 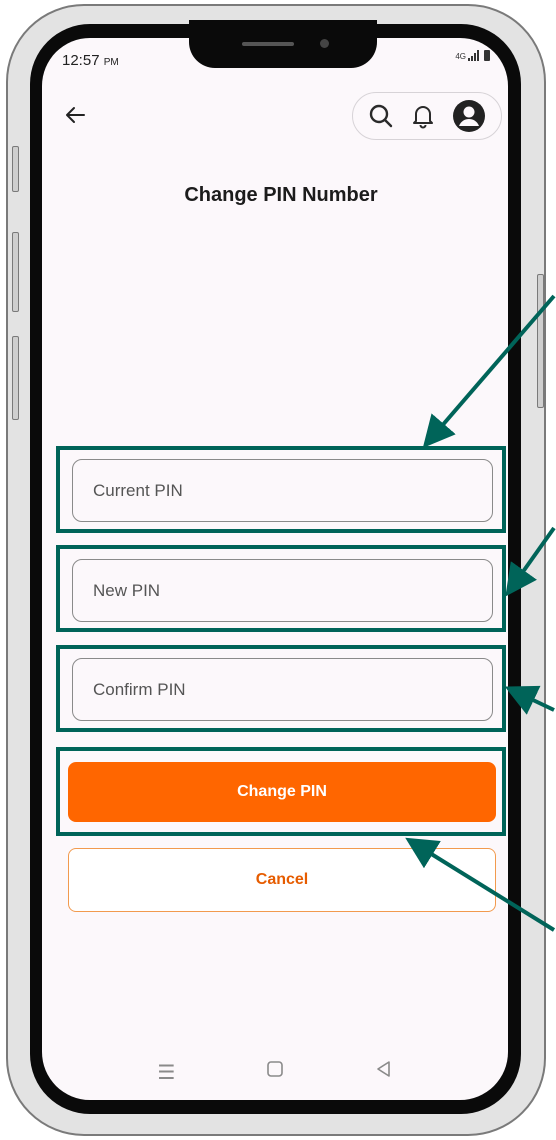 I want to click on arrow-change-pin-button, so click(x=480, y=884).